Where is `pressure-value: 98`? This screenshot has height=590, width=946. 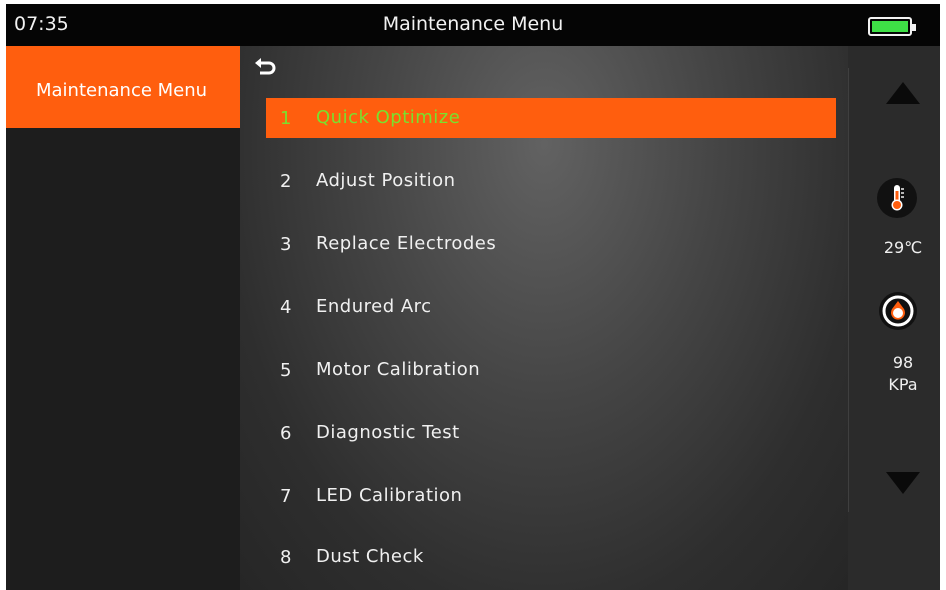
pressure-value: 98 is located at coordinates (903, 362).